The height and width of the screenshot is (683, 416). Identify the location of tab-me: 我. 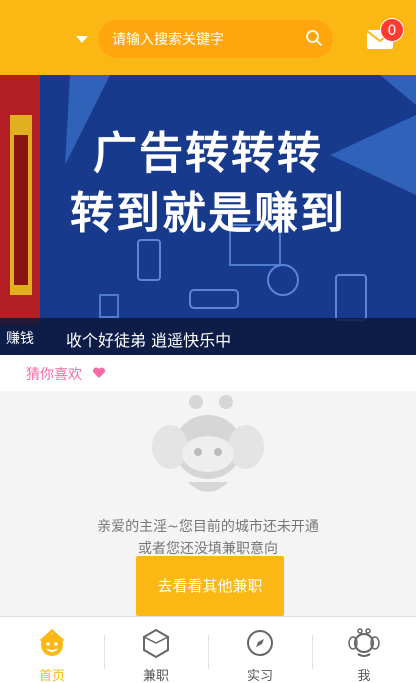
(364, 650).